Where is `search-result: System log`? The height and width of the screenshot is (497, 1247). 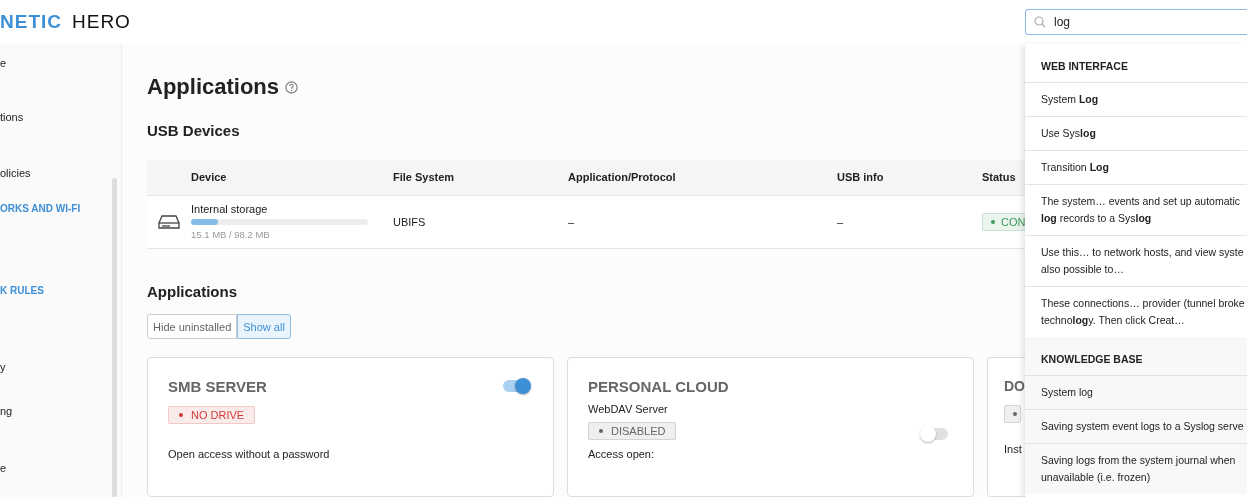
search-result: System log is located at coordinates (1136, 392).